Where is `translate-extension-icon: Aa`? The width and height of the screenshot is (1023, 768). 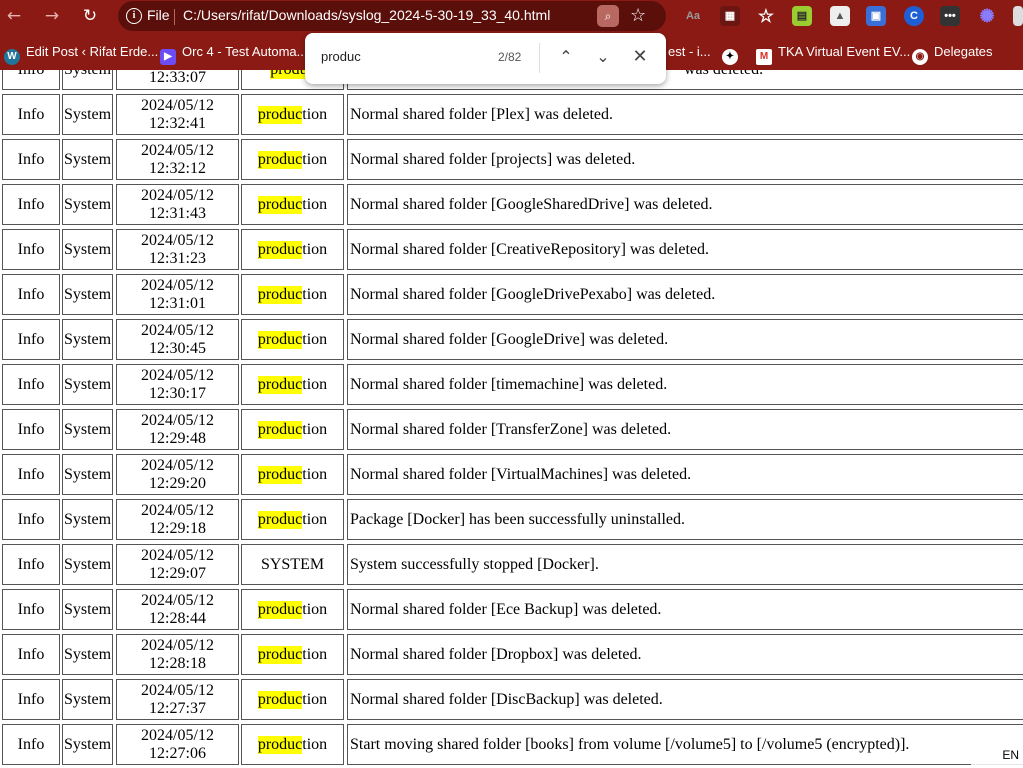 translate-extension-icon: Aa is located at coordinates (693, 16).